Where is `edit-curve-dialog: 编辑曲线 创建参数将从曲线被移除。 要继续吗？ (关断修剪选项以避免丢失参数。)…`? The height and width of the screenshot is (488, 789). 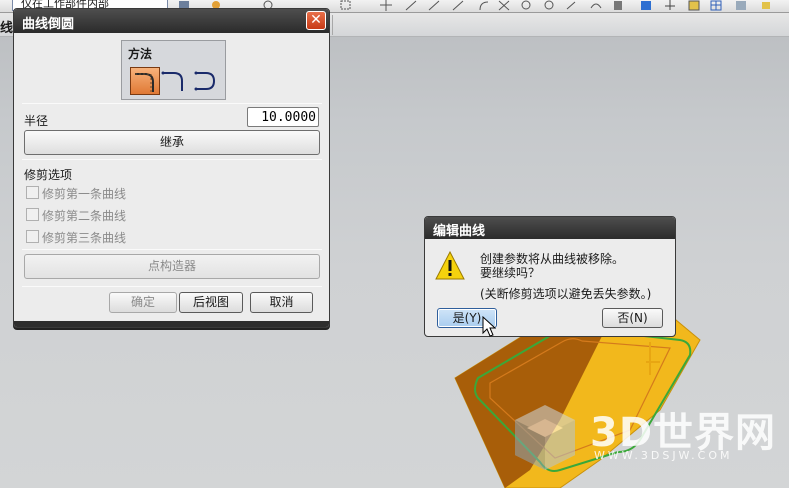
edit-curve-dialog: 编辑曲线 创建参数将从曲线被移除。 要继续吗？ (关断修剪选项以避免丢失参数。)… is located at coordinates (550, 276).